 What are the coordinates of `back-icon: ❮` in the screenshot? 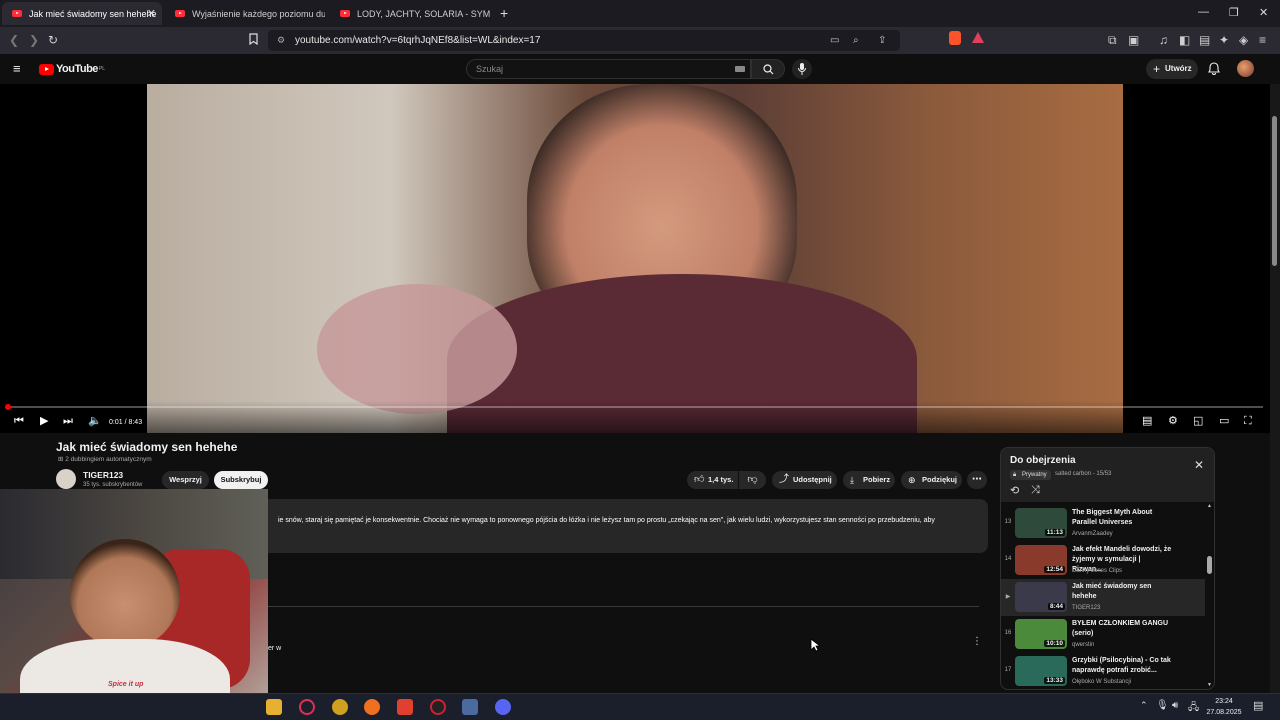 It's located at (14, 40).